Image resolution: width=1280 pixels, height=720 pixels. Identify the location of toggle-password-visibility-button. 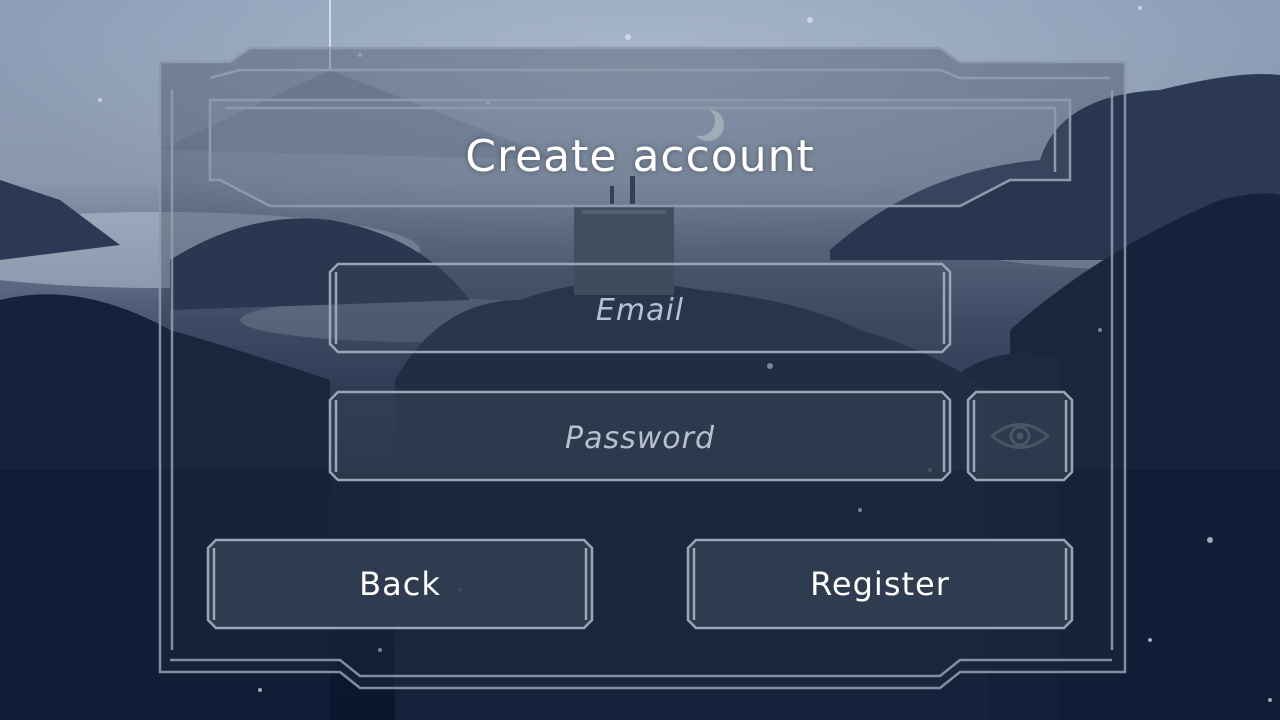
(1020, 436).